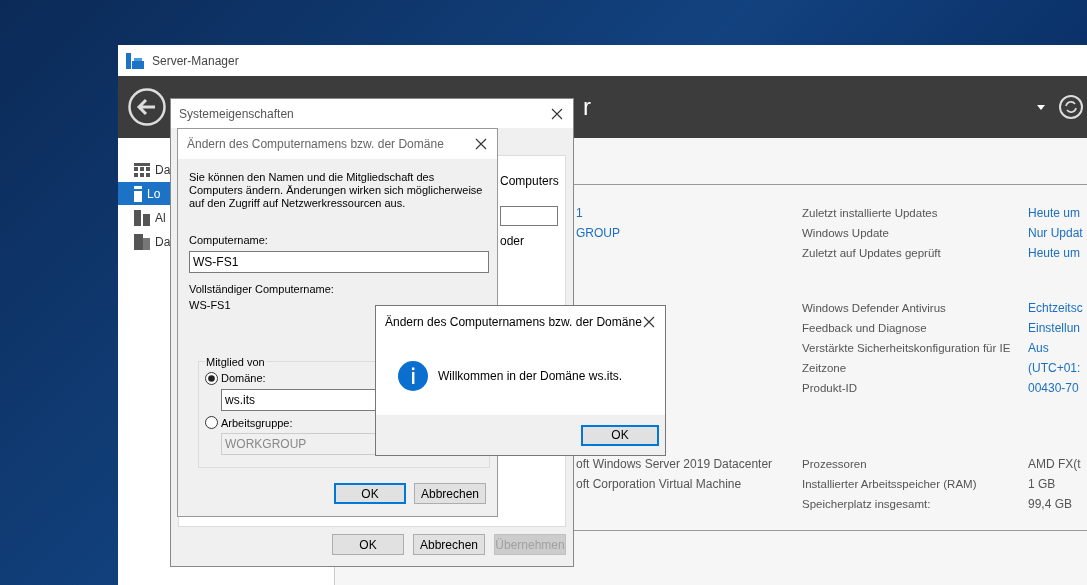  What do you see at coordinates (825, 368) in the screenshot?
I see `property-label: Zeitzone` at bounding box center [825, 368].